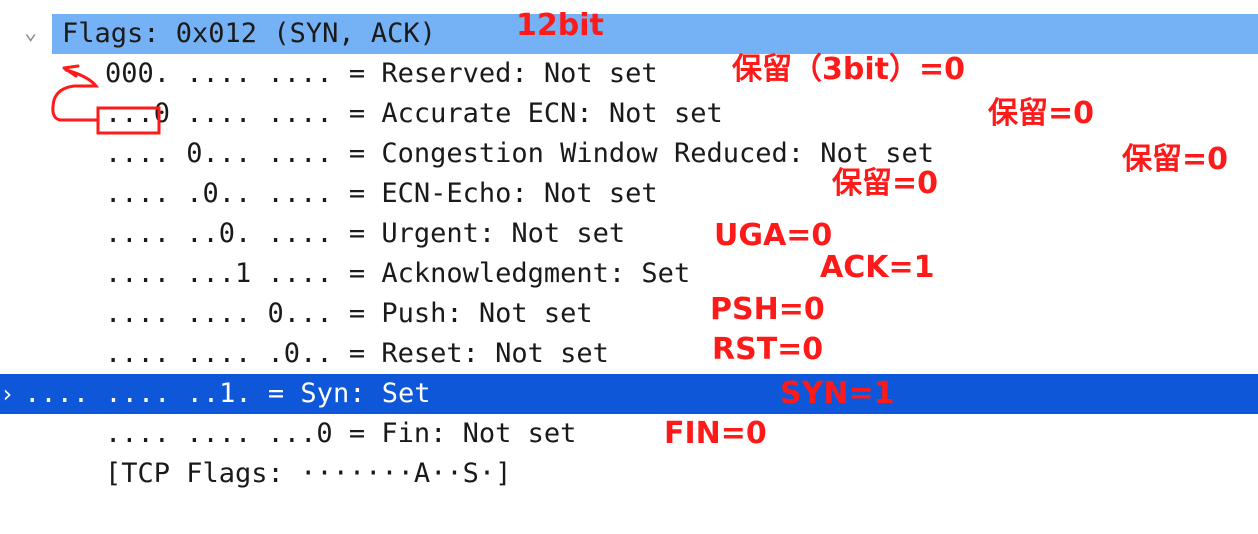 The height and width of the screenshot is (534, 1258). Describe the element at coordinates (308, 473) in the screenshot. I see `field-text: [TCP Flags: ·······A··S·]` at that location.